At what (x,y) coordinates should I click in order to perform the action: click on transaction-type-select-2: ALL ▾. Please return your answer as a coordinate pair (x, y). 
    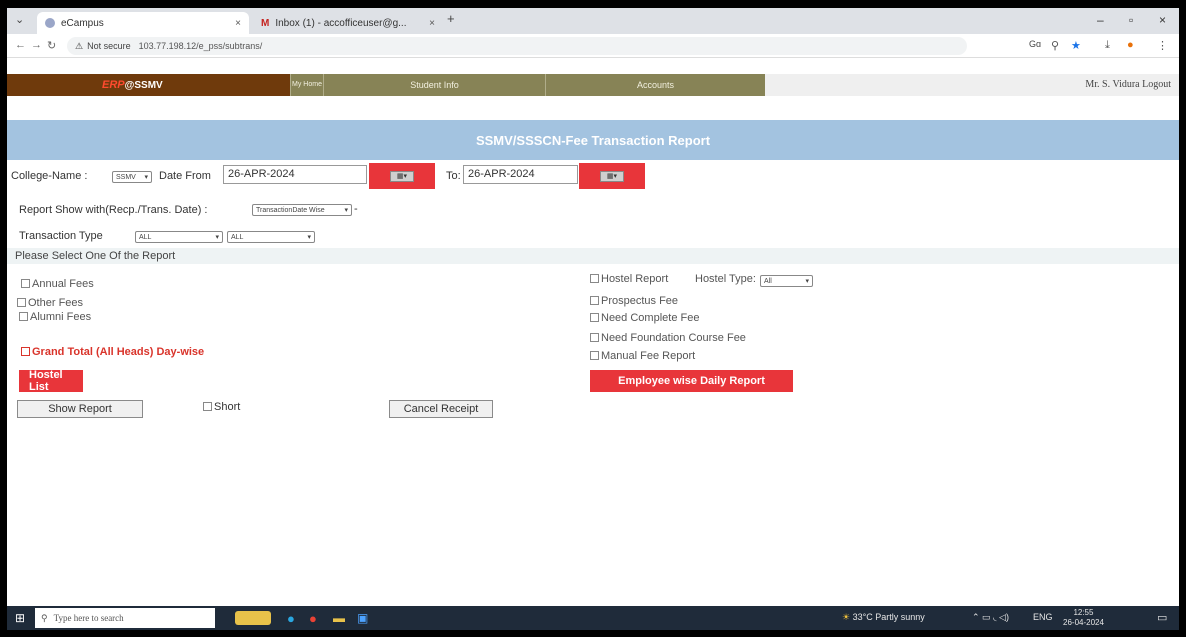
    Looking at the image, I should click on (271, 237).